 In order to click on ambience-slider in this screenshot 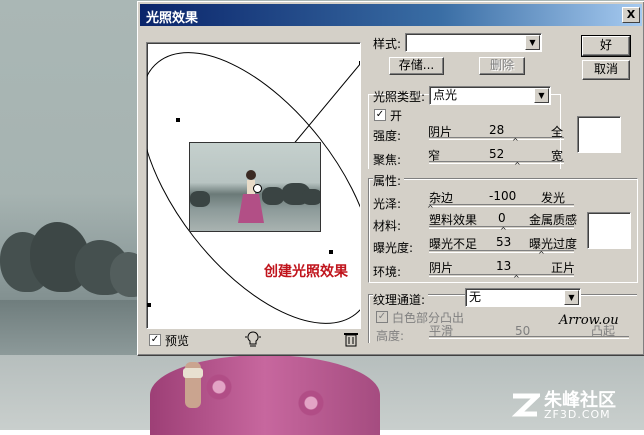, I will do `click(501, 275)`.